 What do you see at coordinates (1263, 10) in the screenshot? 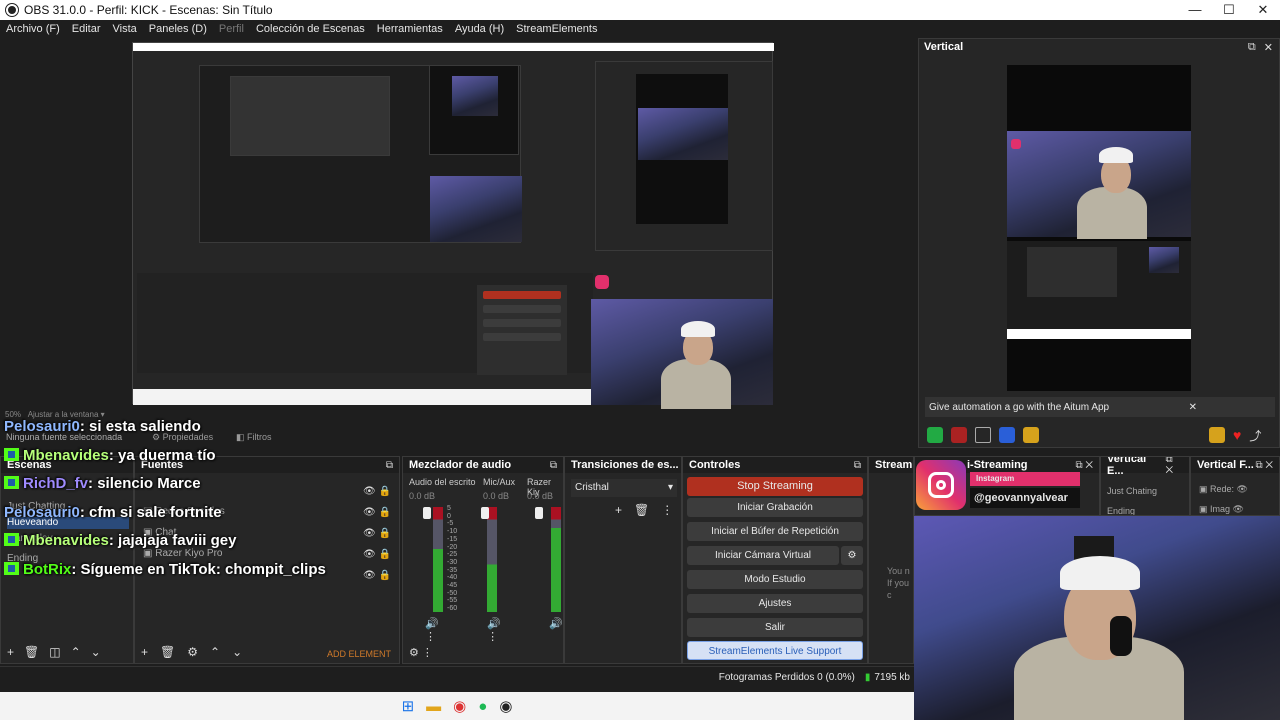
I see `close-button: ✕` at bounding box center [1263, 10].